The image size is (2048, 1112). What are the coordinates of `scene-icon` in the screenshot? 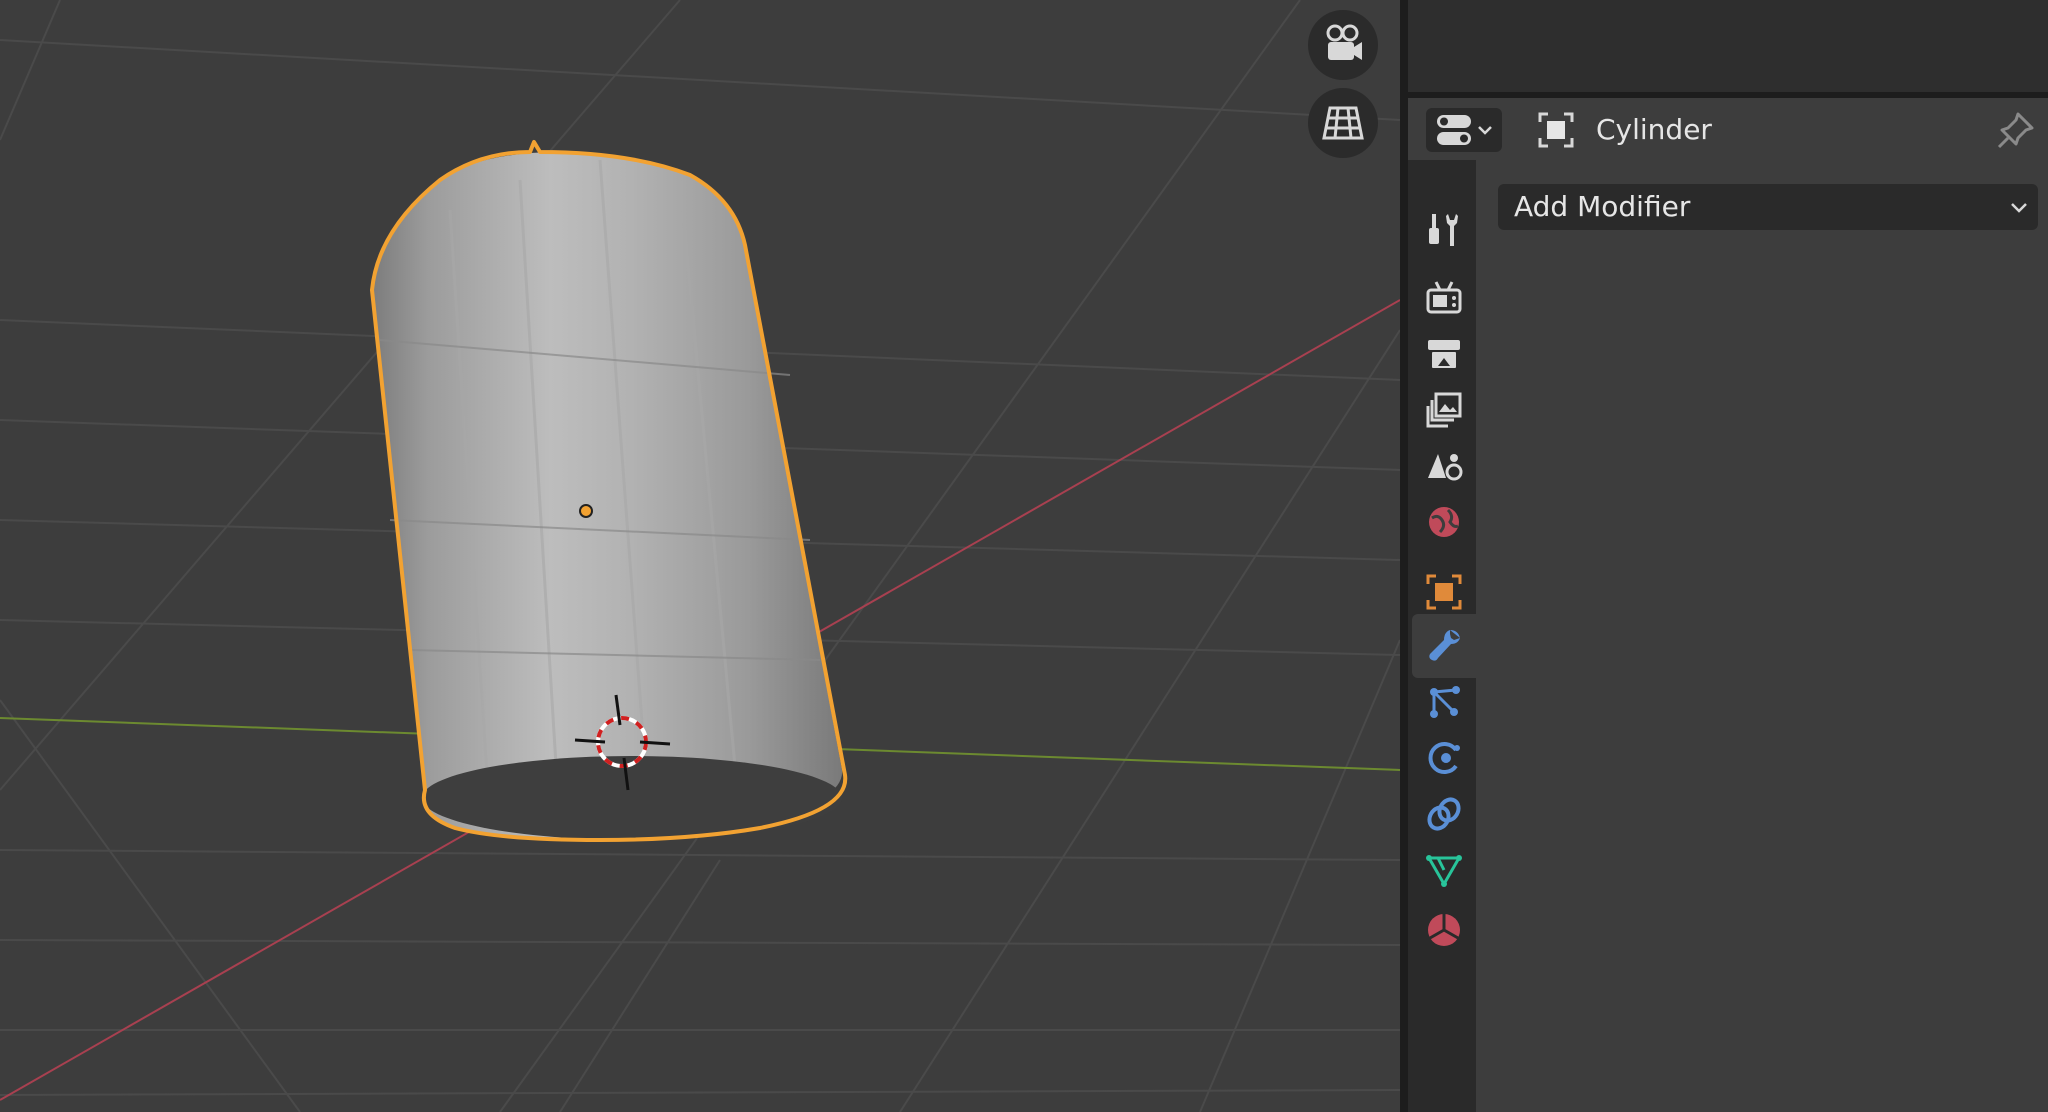 It's located at (1445, 467).